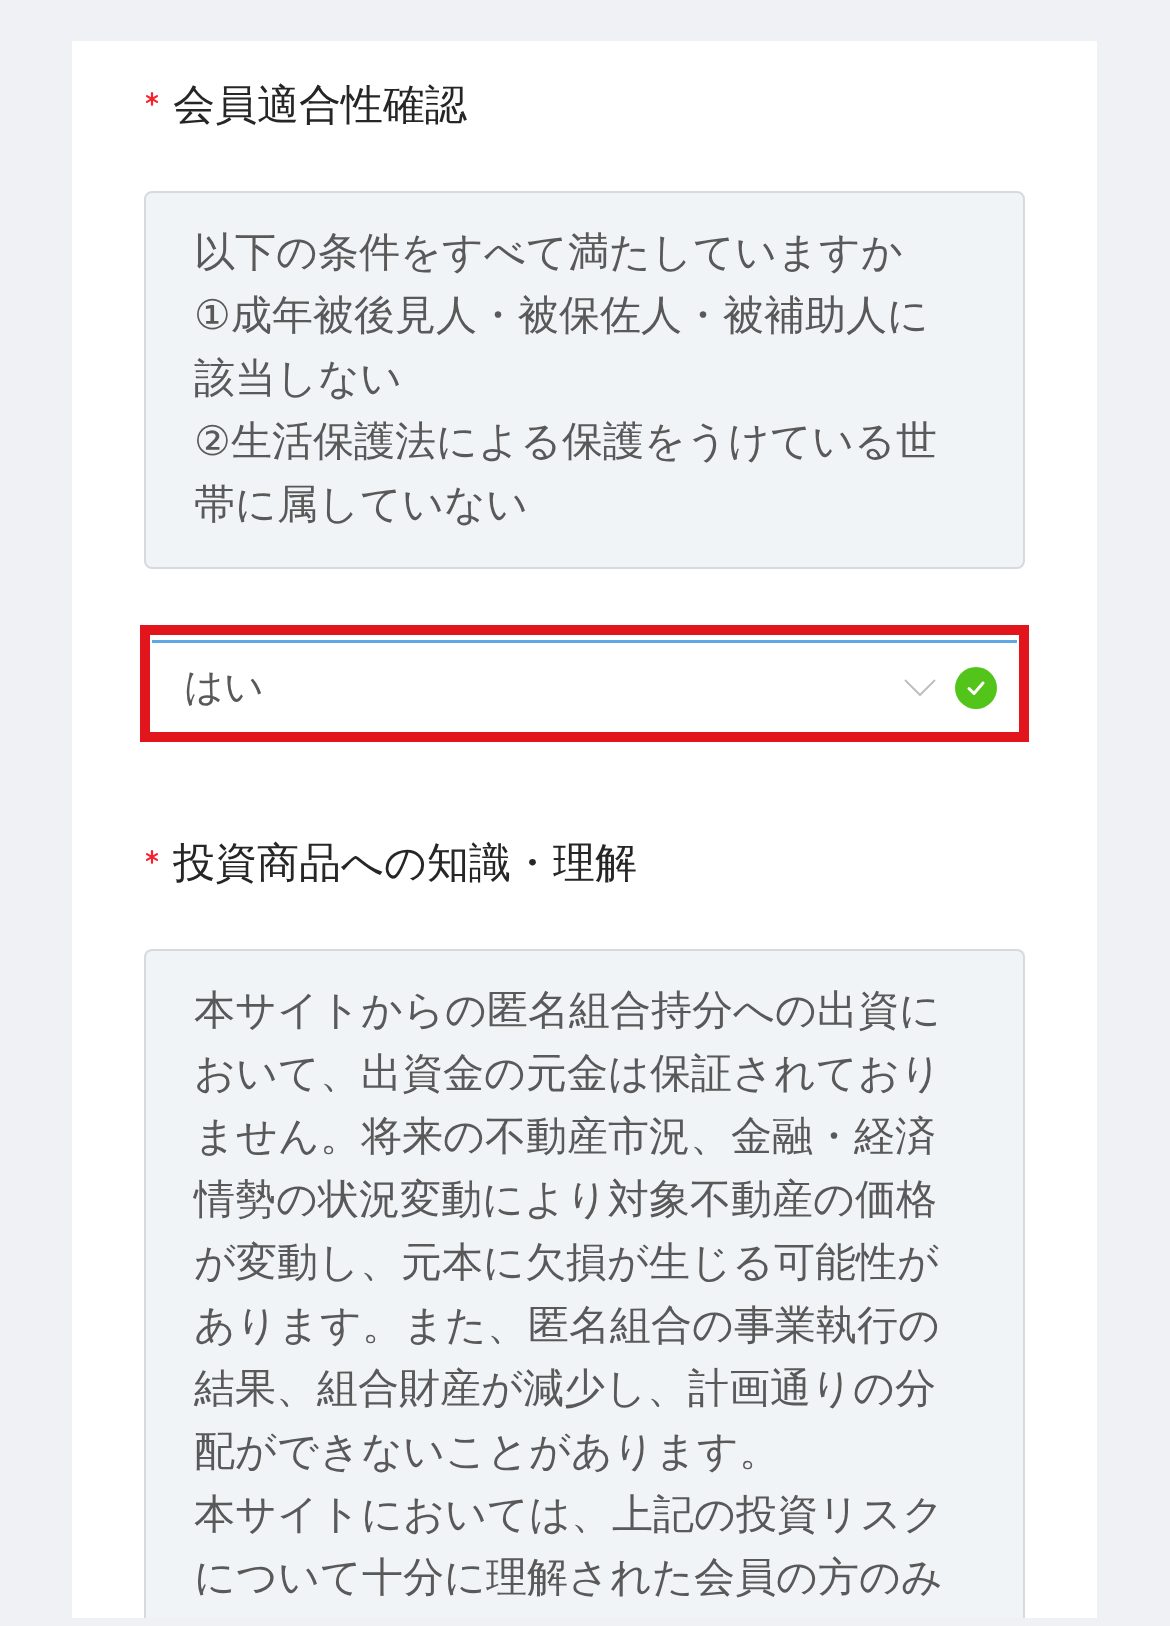 The height and width of the screenshot is (1626, 1170). Describe the element at coordinates (569, 1546) in the screenshot. I see `notice-text: 本サイトにおいては、上記の投資リスクについて十分に理解された会員の方のみ` at that location.